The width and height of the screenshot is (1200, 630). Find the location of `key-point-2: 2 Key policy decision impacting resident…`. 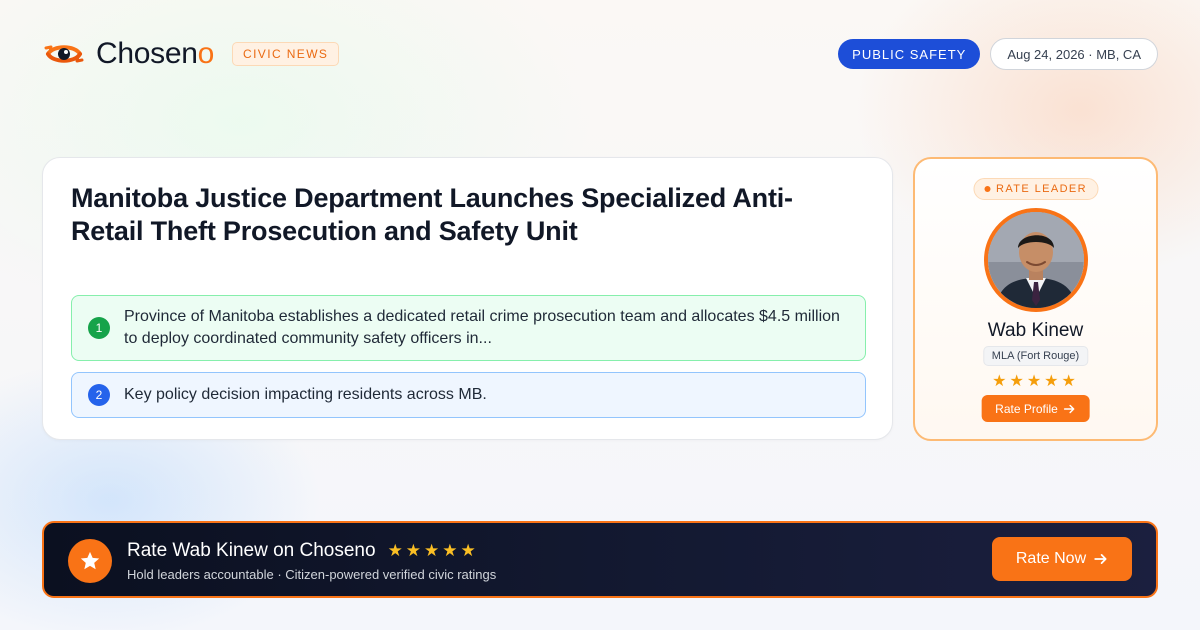

key-point-2: 2 Key policy decision impacting resident… is located at coordinates (468, 395).